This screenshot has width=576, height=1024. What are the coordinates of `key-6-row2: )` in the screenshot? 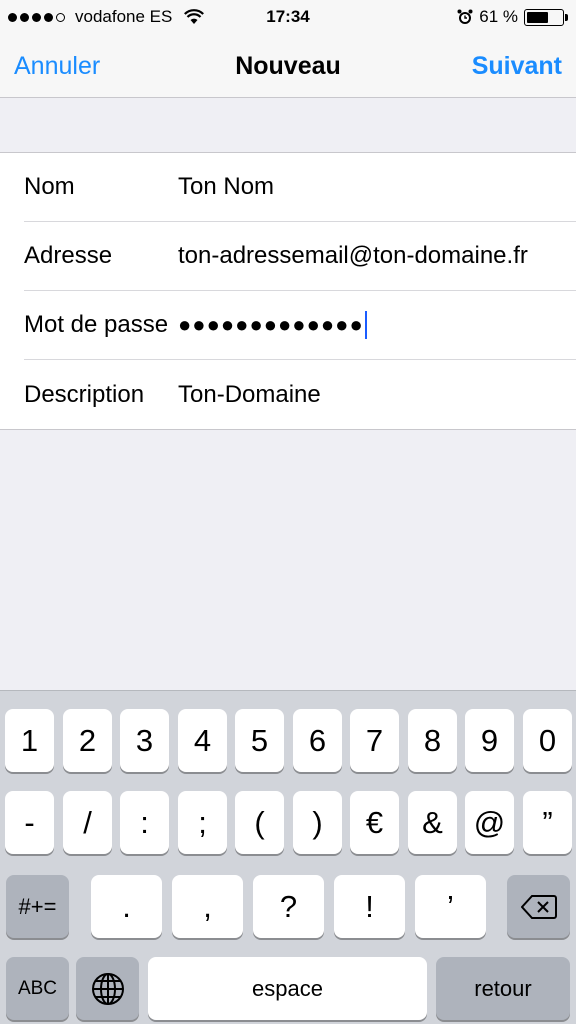 It's located at (317, 822).